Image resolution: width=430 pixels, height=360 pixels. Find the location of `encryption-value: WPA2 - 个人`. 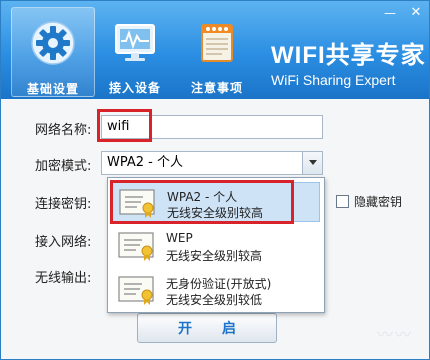

encryption-value: WPA2 - 个人 is located at coordinates (145, 162).